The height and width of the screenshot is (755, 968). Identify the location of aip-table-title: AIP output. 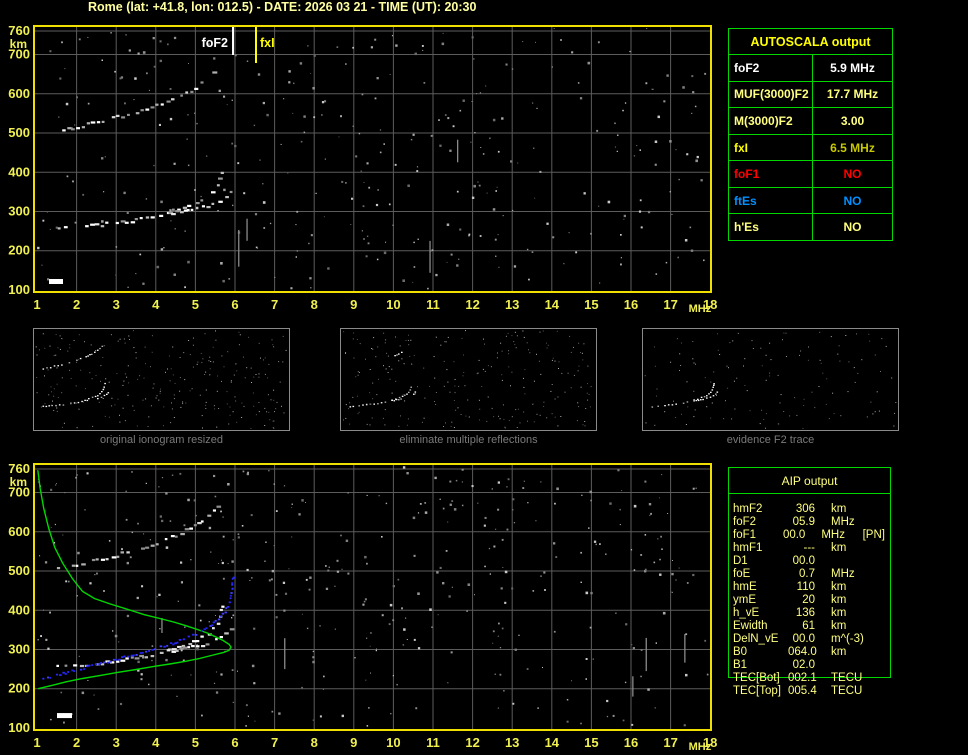
(809, 481).